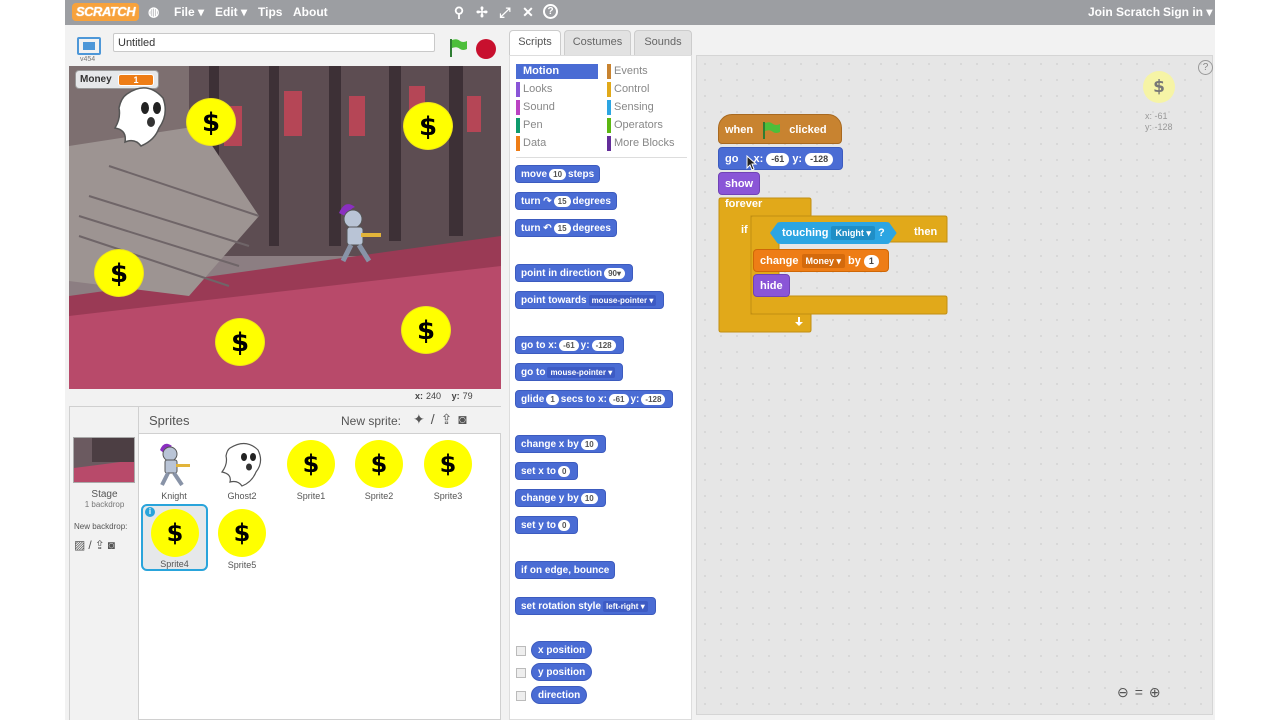 Image resolution: width=1280 pixels, height=720 pixels. I want to click on sign-in-link: Sign in ▾, so click(1187, 12).